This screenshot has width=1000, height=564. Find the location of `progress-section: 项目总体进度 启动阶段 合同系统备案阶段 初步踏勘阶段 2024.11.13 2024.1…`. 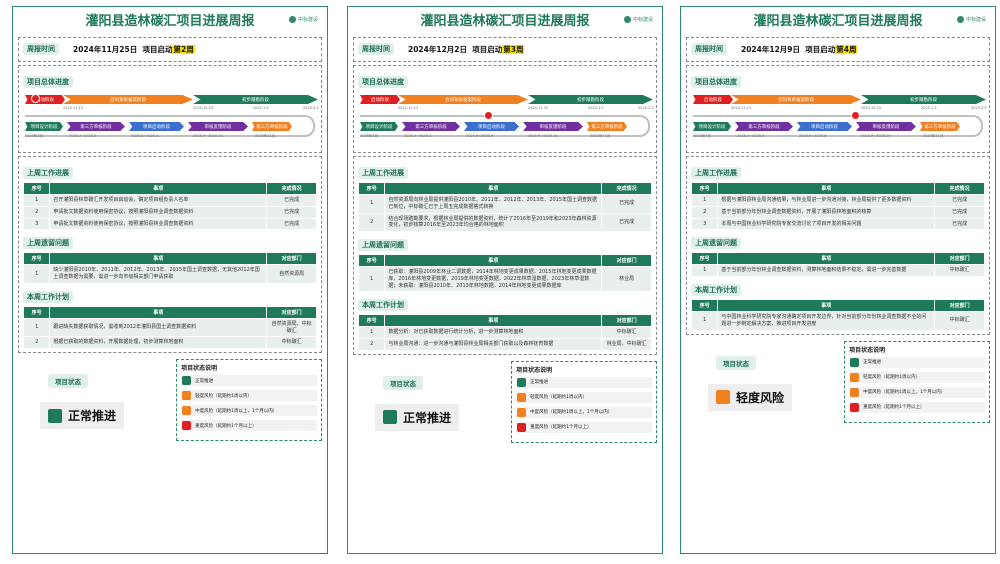

progress-section: 项目总体进度 启动阶段 合同系统备案阶段 初步踏勘阶段 2024.11.13 2024.1… is located at coordinates (838, 109).